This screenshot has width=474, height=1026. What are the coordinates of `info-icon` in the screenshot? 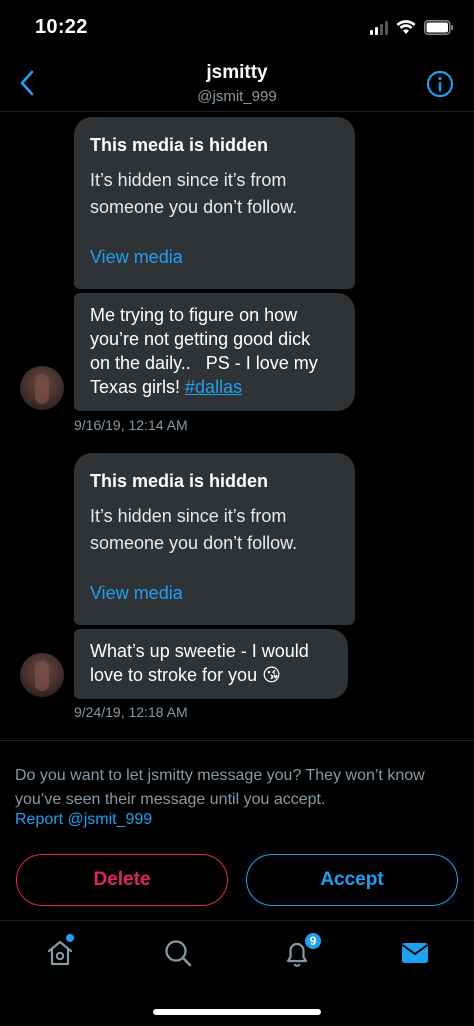 It's located at (440, 84).